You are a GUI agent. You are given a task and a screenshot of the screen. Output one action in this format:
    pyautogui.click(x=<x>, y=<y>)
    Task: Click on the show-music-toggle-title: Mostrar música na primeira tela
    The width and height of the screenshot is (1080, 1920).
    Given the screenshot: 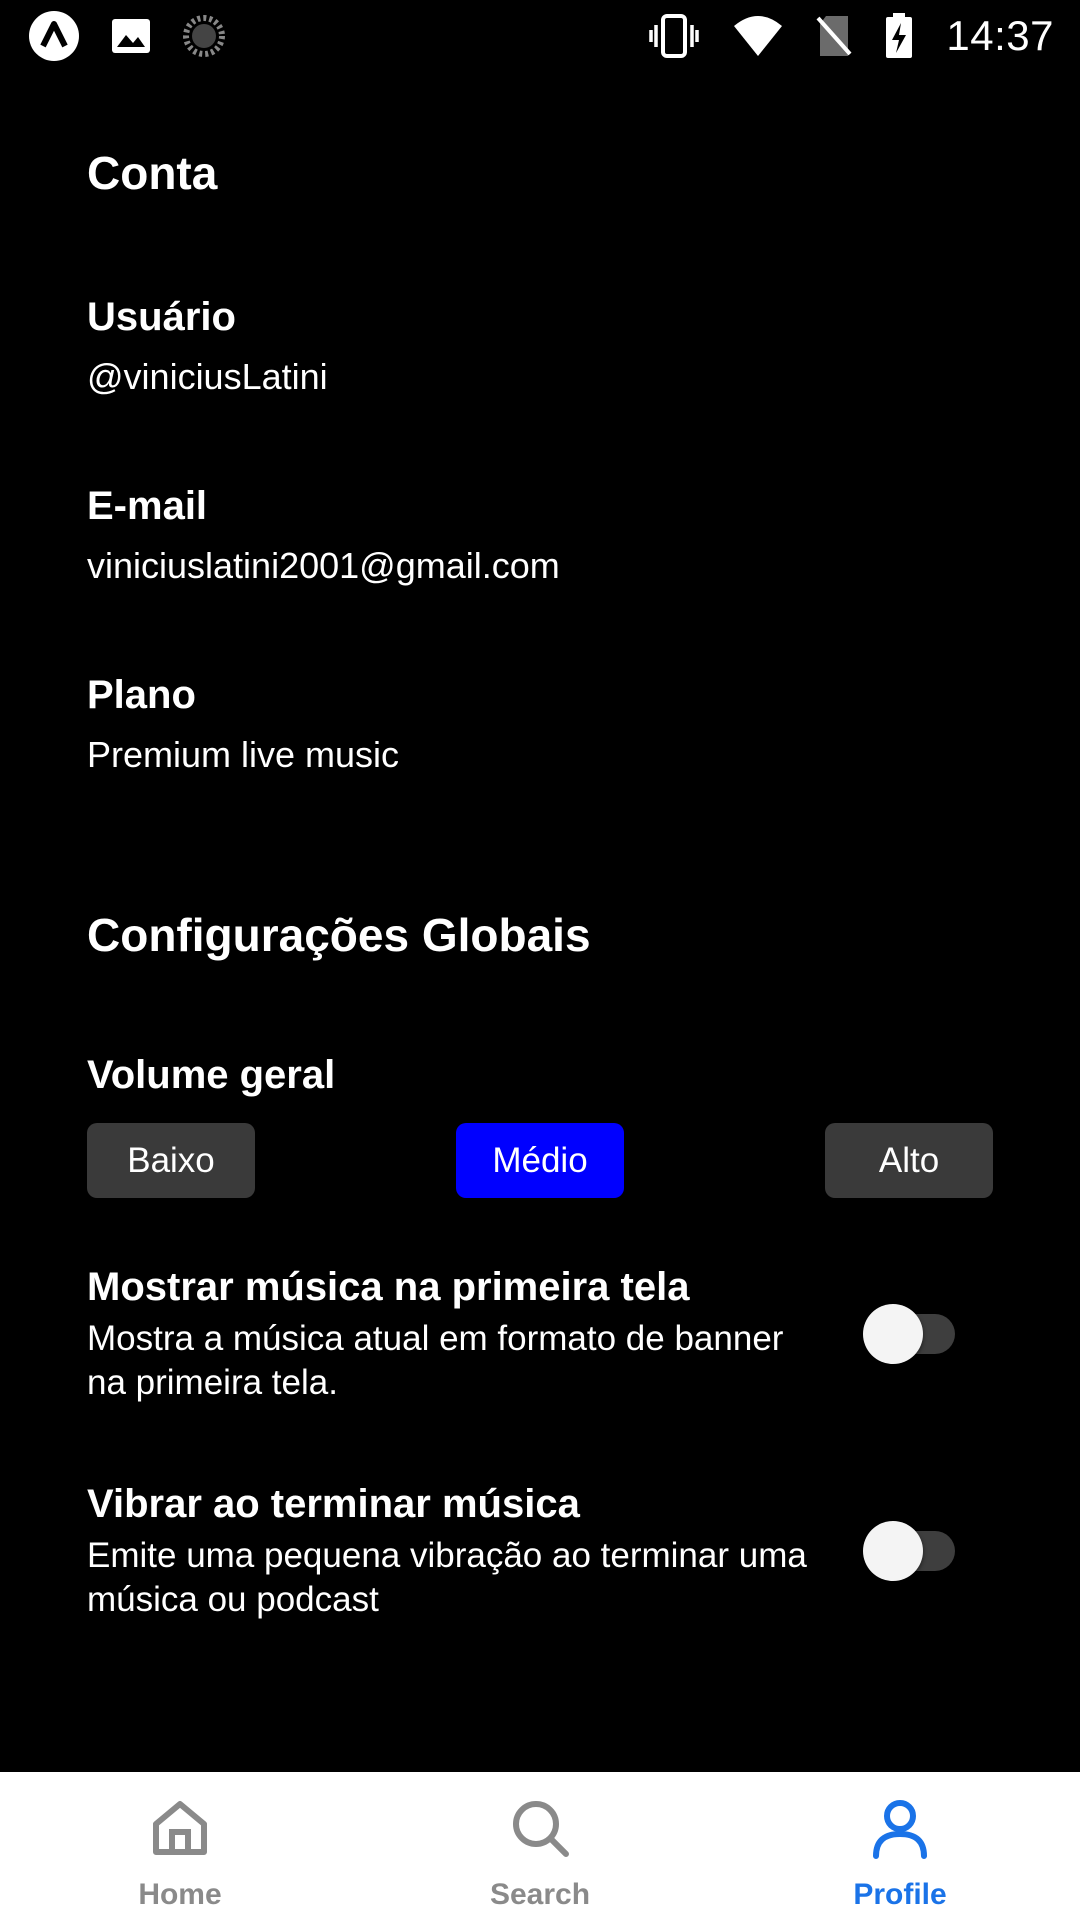 What is the action you would take?
    pyautogui.click(x=388, y=1287)
    